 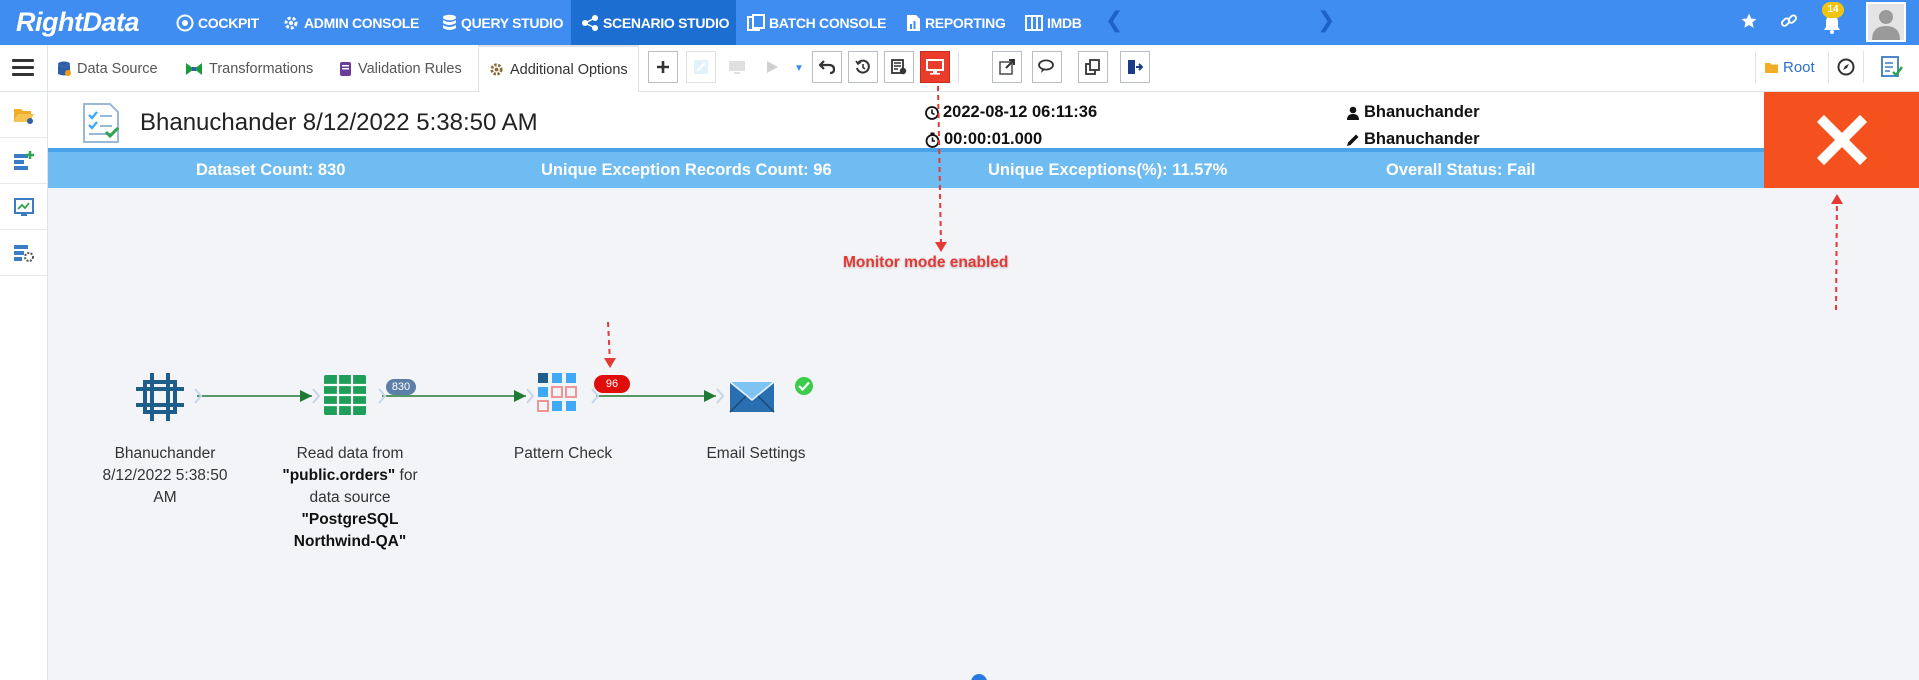 I want to click on email-settings-node-label: Email Settings, so click(x=756, y=453).